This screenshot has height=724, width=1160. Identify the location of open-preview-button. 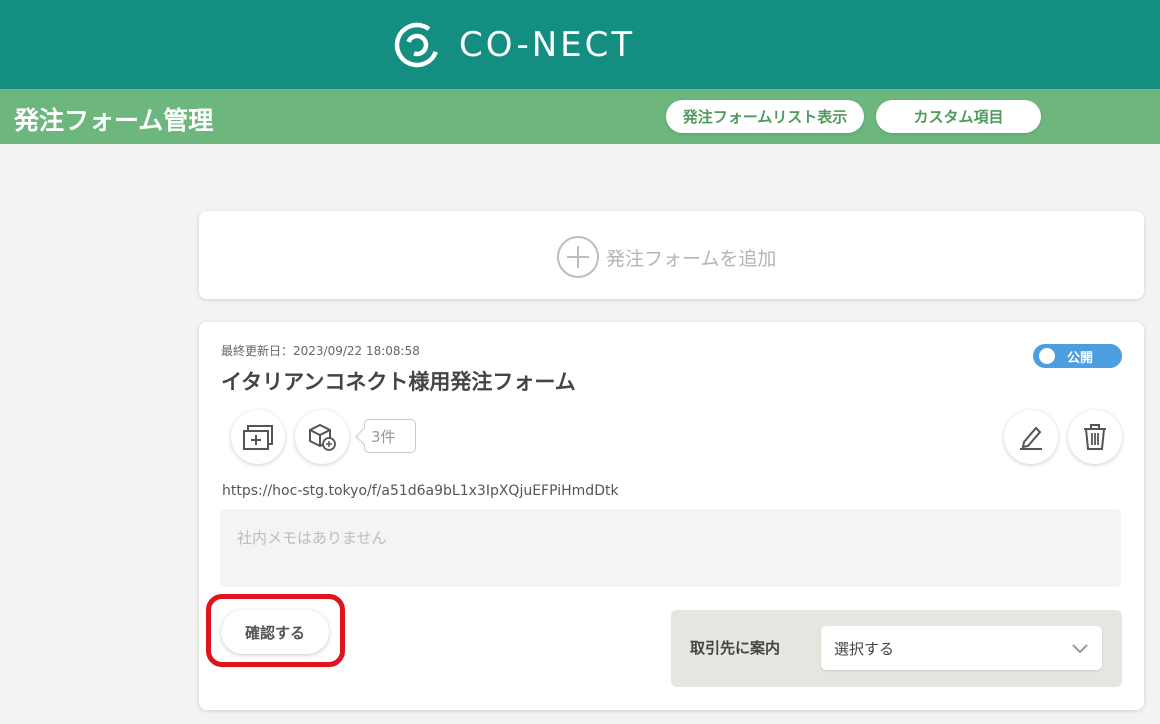
(258, 437).